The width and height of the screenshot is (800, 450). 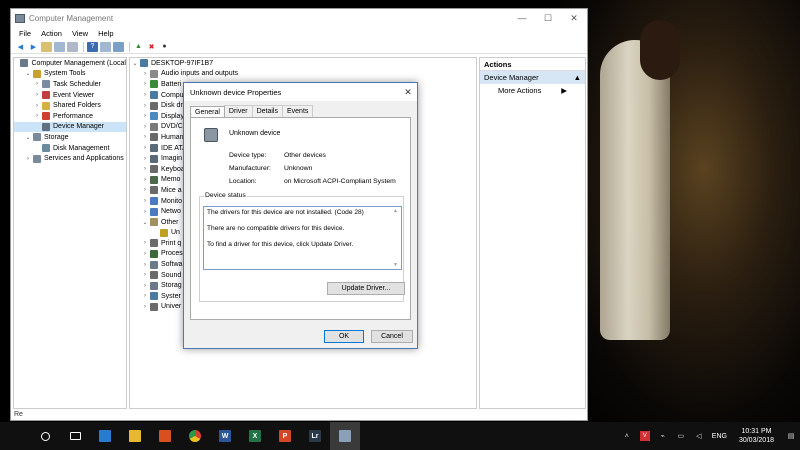 What do you see at coordinates (392, 336) in the screenshot?
I see `cancel-button: Cancel` at bounding box center [392, 336].